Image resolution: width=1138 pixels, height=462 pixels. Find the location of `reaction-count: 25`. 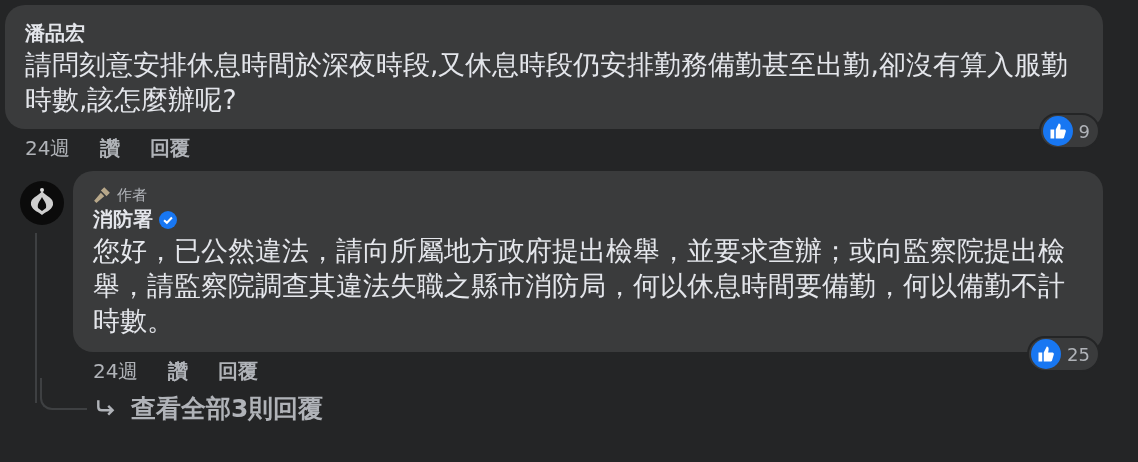

reaction-count: 25 is located at coordinates (1063, 354).